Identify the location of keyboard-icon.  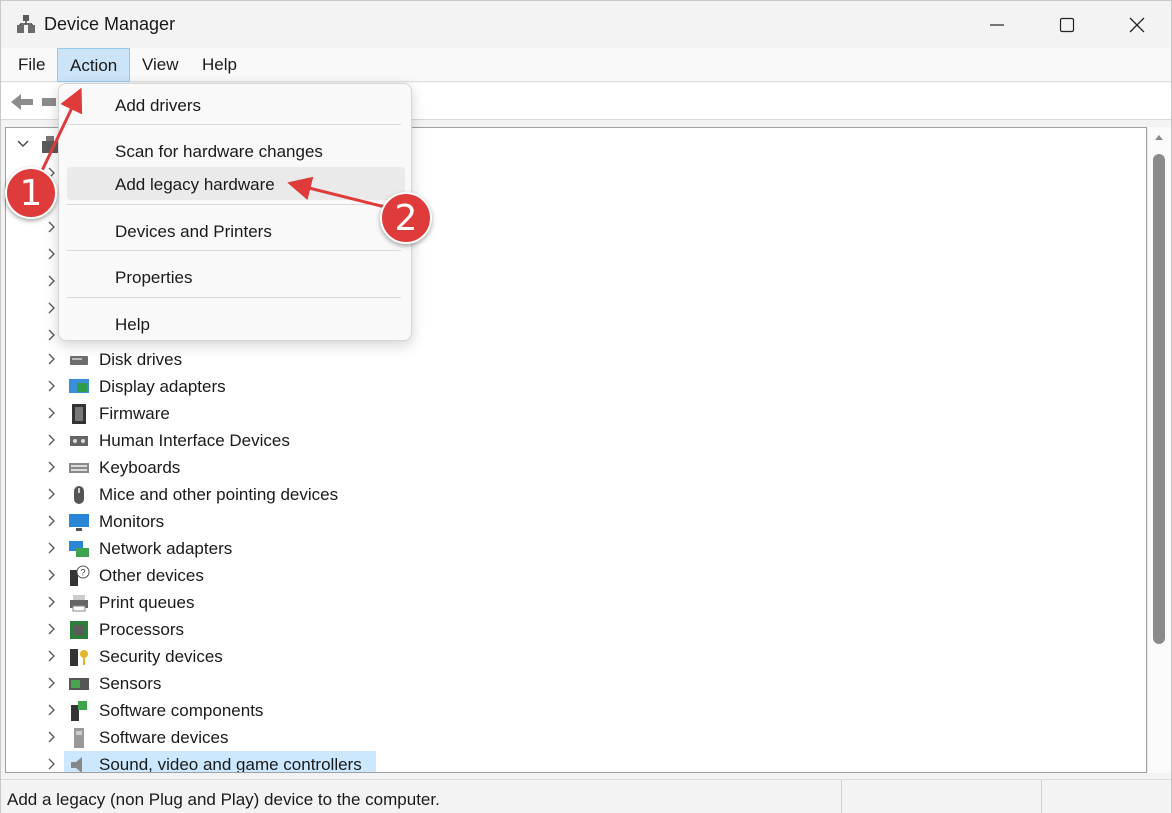
(79, 468).